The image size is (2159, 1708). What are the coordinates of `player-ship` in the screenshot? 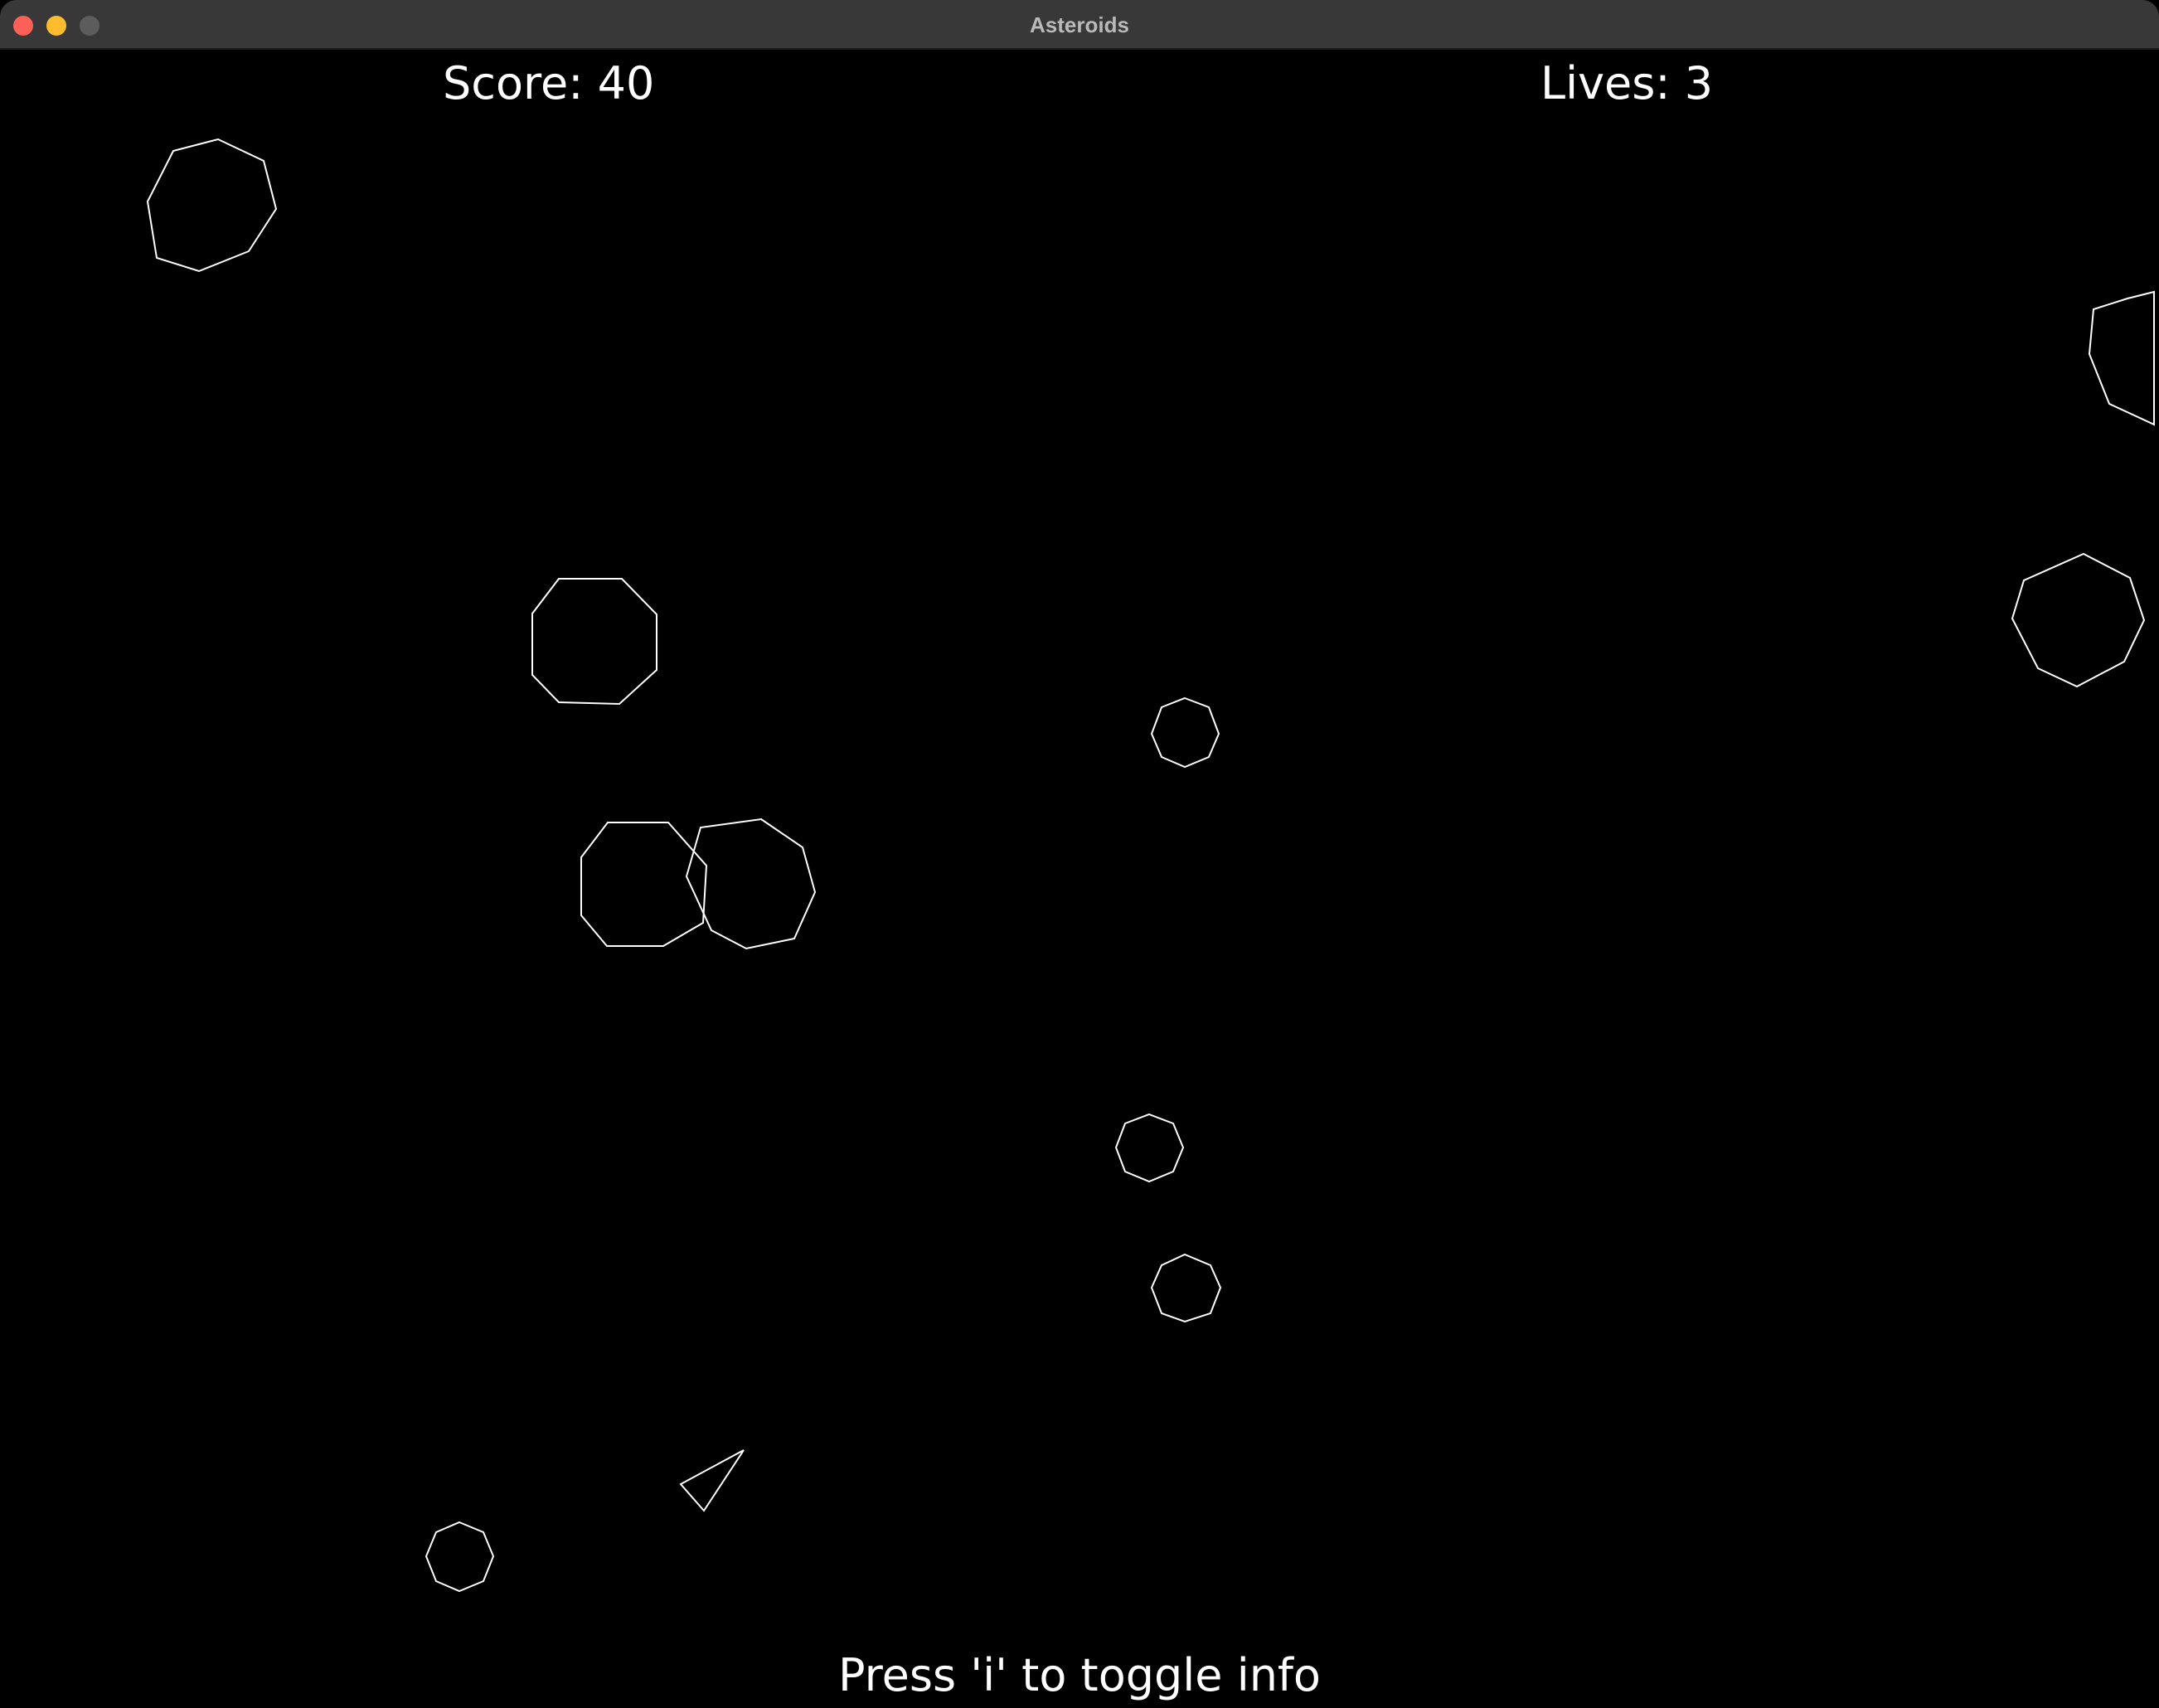 It's located at (712, 1480).